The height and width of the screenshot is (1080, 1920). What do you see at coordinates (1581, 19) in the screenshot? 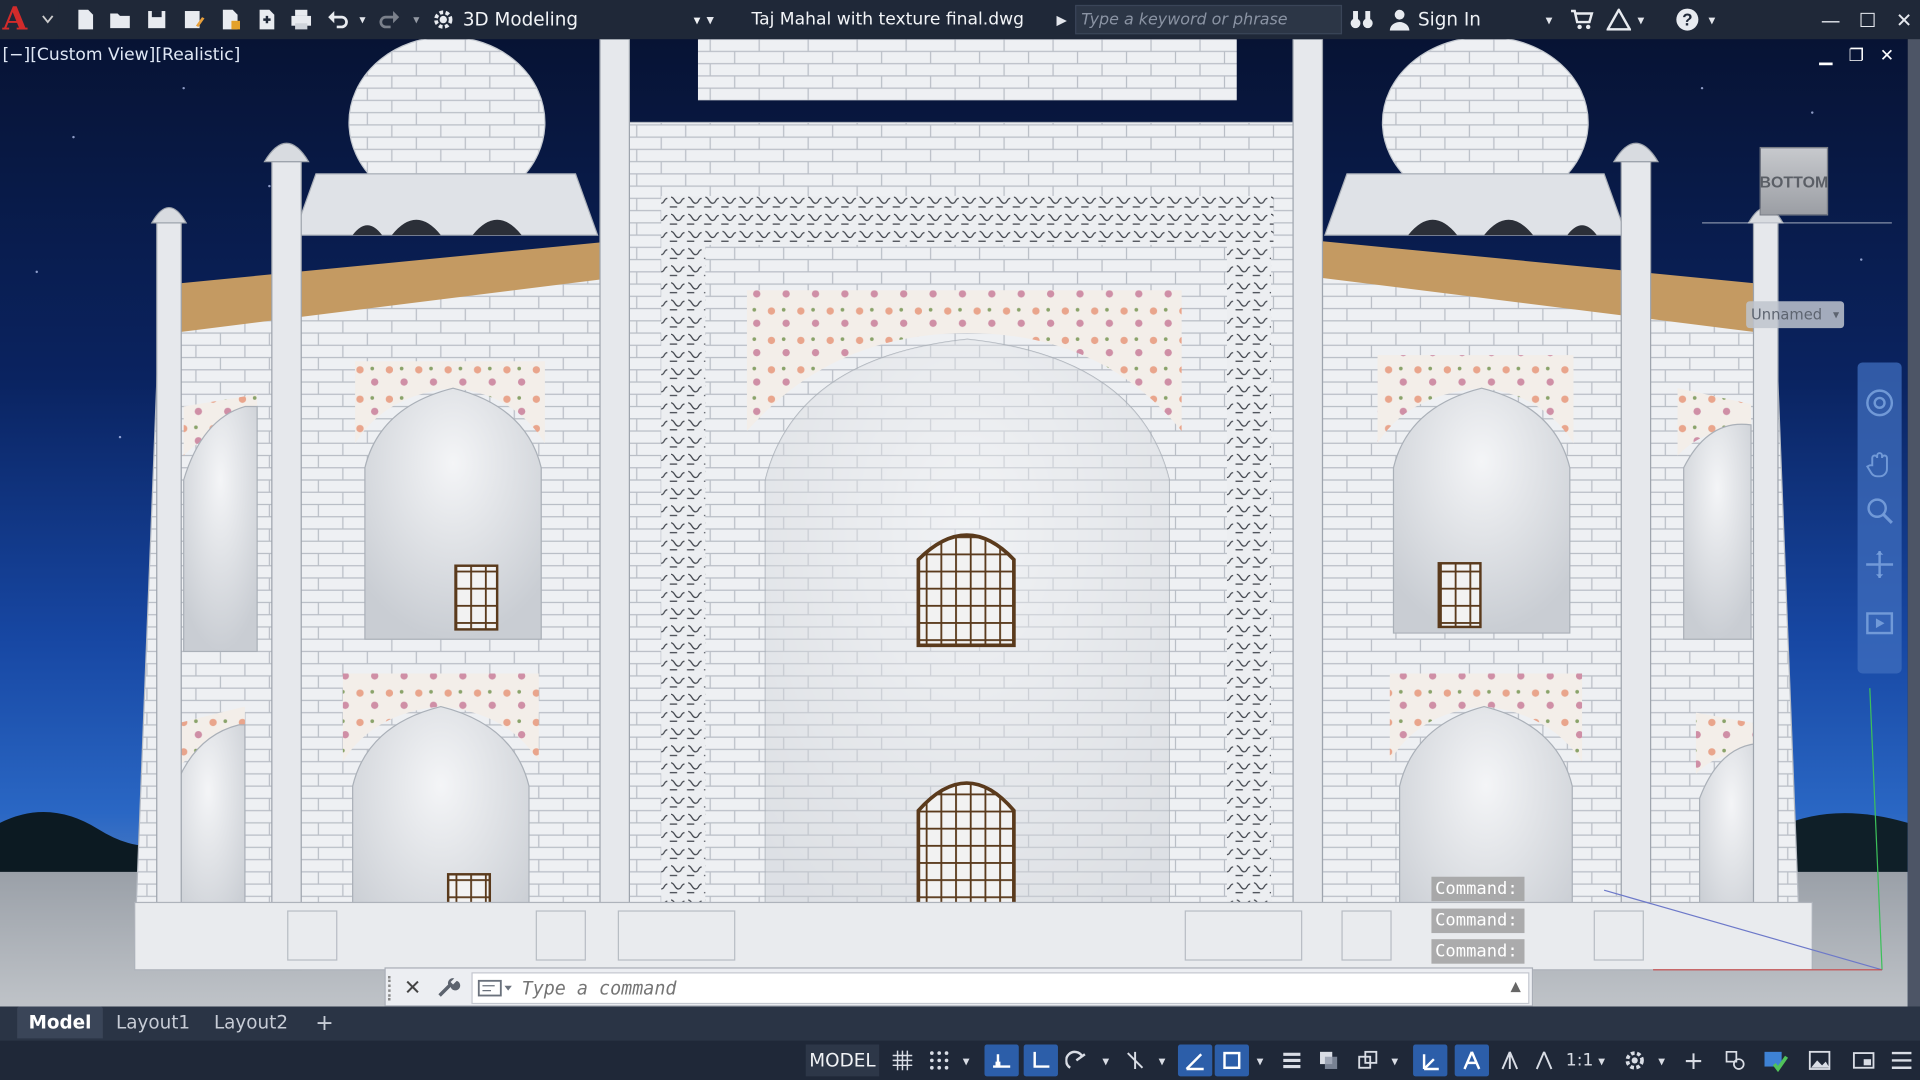
I see `cart-icon` at bounding box center [1581, 19].